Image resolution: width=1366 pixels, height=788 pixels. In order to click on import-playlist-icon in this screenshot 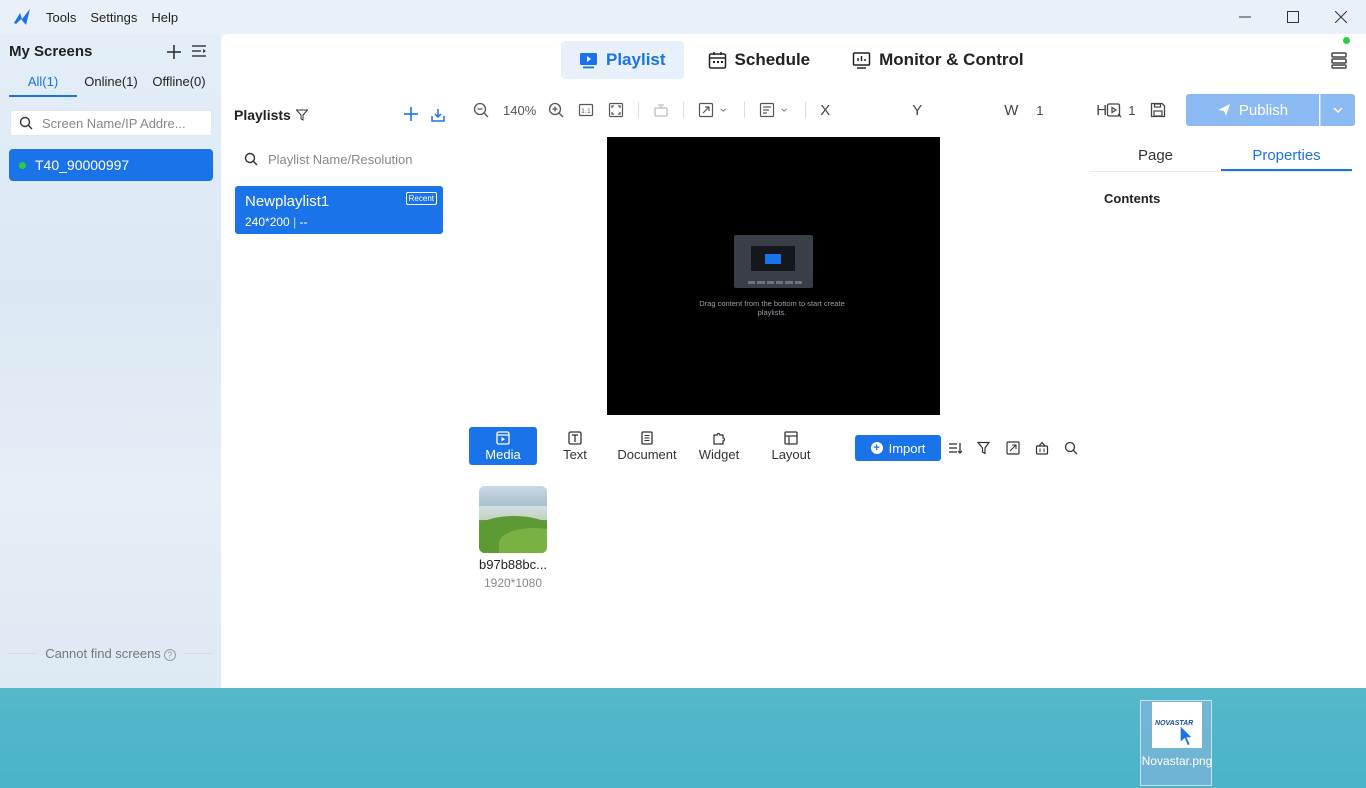, I will do `click(438, 115)`.